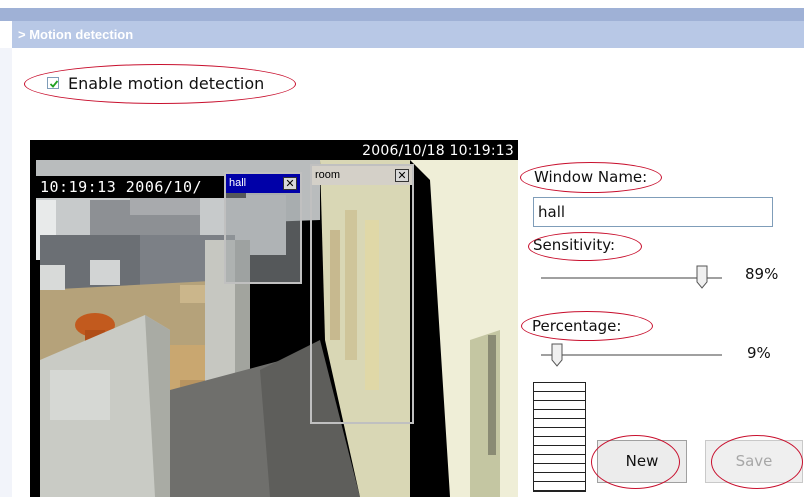 The image size is (804, 497). I want to click on section-title: > Motion detection, so click(76, 34).